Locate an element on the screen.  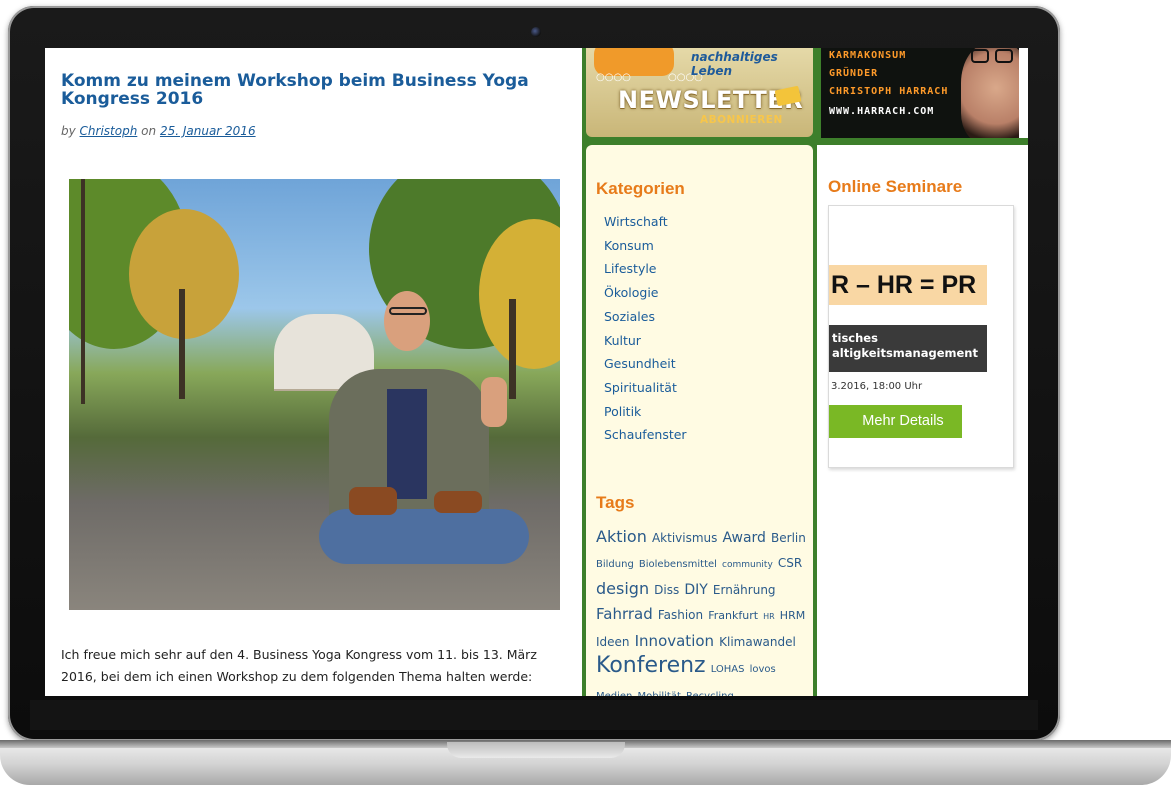
seminar-title-banner: tisches altigkeitsmanagement is located at coordinates (908, 348).